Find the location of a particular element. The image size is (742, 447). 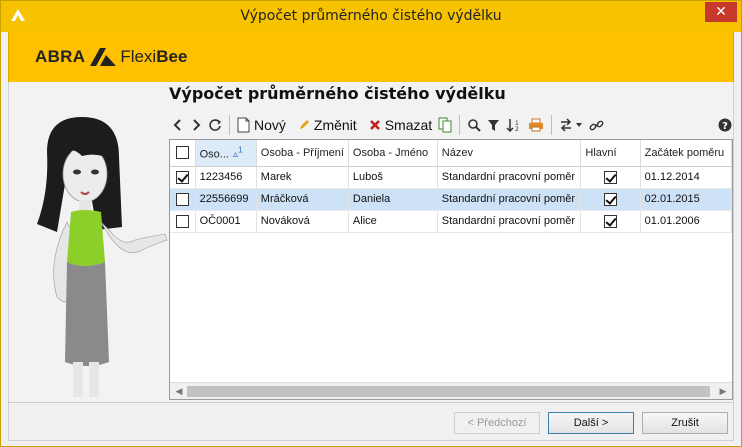

button-bar: < Předchozí Další > Zrušit is located at coordinates (371, 421).